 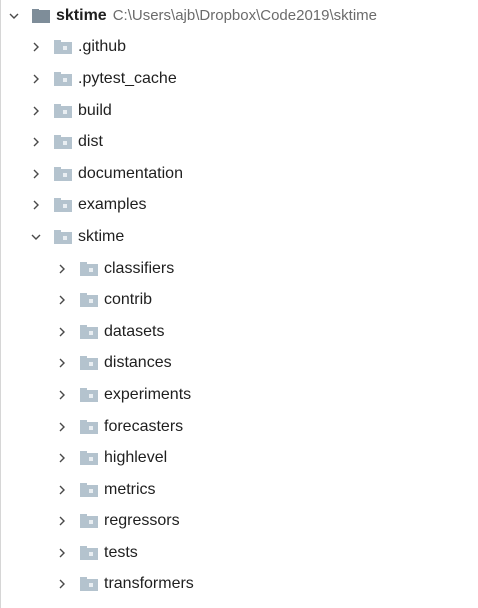 What do you see at coordinates (136, 458) in the screenshot?
I see `folder-label: highlevel` at bounding box center [136, 458].